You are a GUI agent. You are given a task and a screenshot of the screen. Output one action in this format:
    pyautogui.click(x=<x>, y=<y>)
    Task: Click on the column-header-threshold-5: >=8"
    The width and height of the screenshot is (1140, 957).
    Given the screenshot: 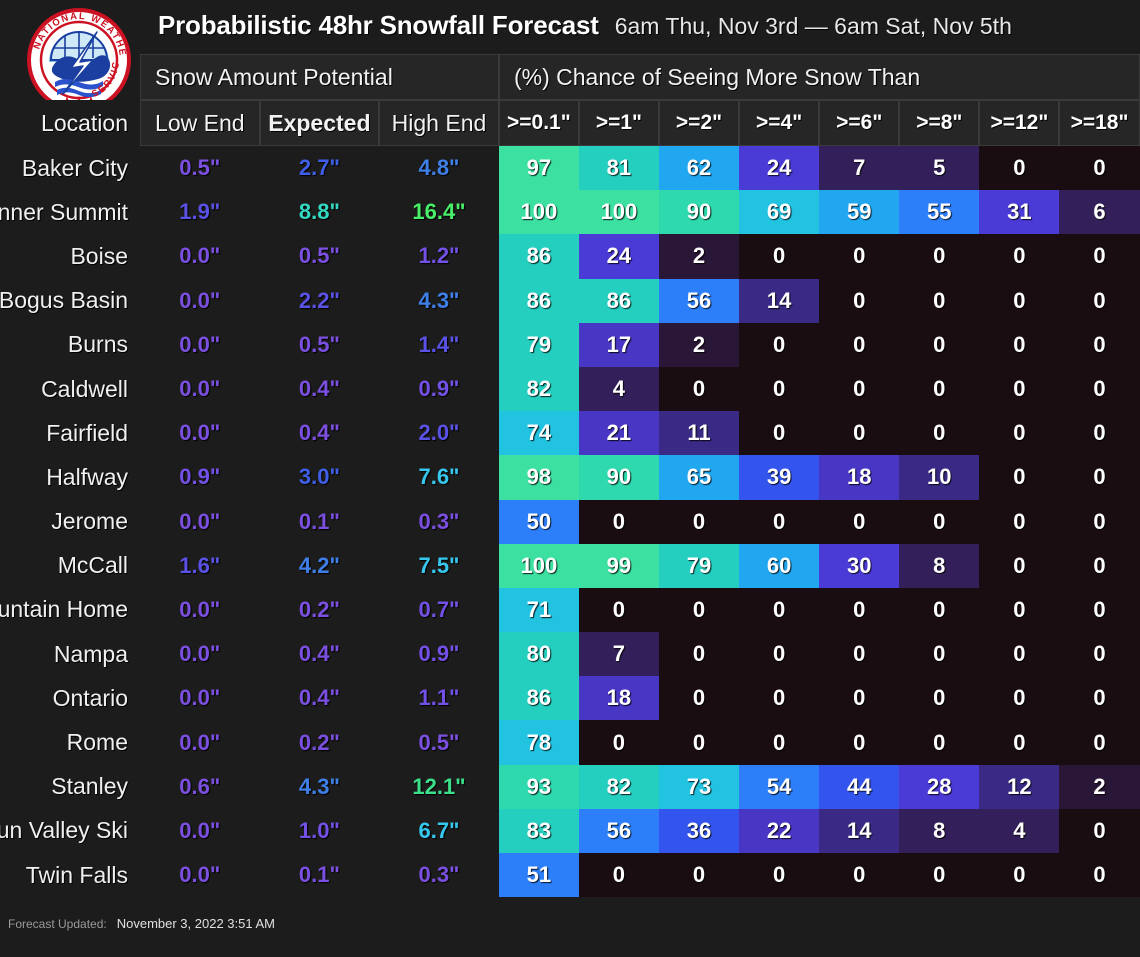 What is the action you would take?
    pyautogui.click(x=939, y=123)
    